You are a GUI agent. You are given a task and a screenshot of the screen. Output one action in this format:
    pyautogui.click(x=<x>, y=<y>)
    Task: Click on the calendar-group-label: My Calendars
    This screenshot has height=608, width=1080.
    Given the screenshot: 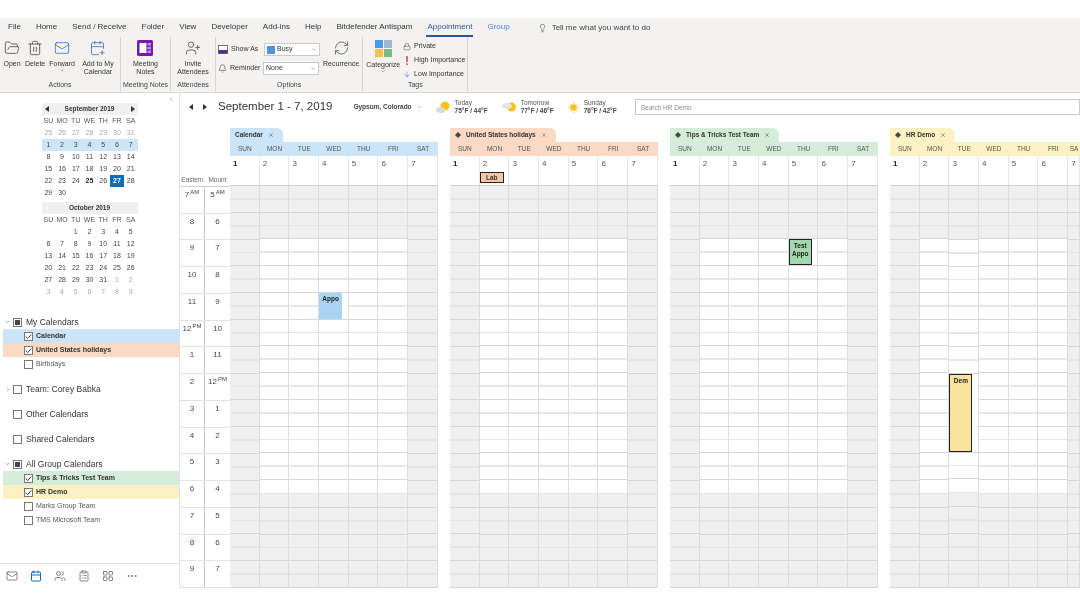 What is the action you would take?
    pyautogui.click(x=52, y=322)
    